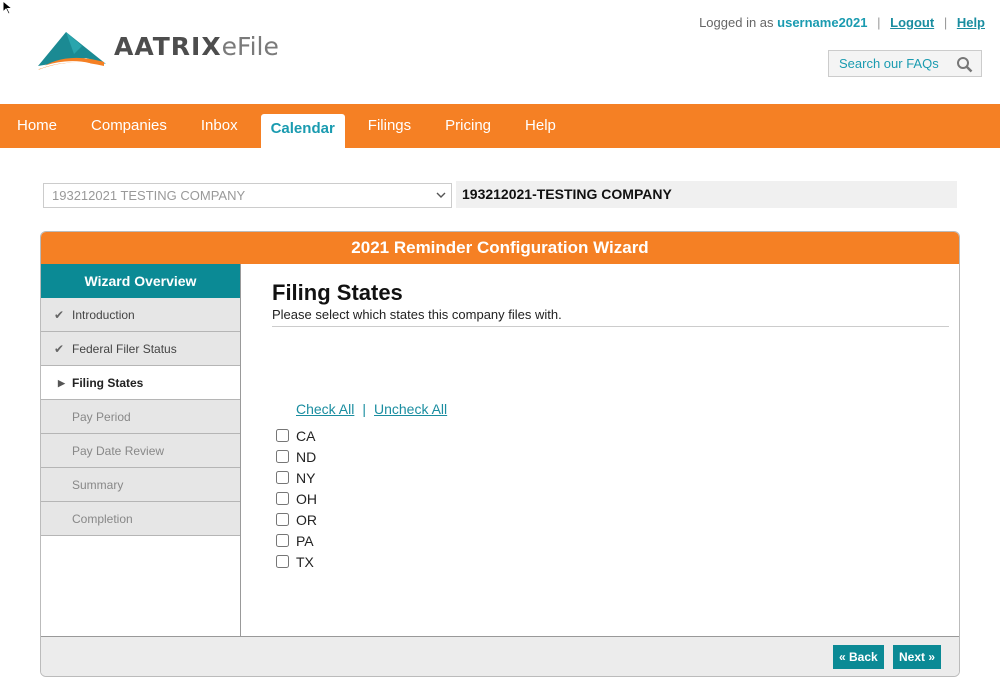 This screenshot has width=1000, height=697. I want to click on logo-wordmark: AATRIXeFile, so click(196, 46).